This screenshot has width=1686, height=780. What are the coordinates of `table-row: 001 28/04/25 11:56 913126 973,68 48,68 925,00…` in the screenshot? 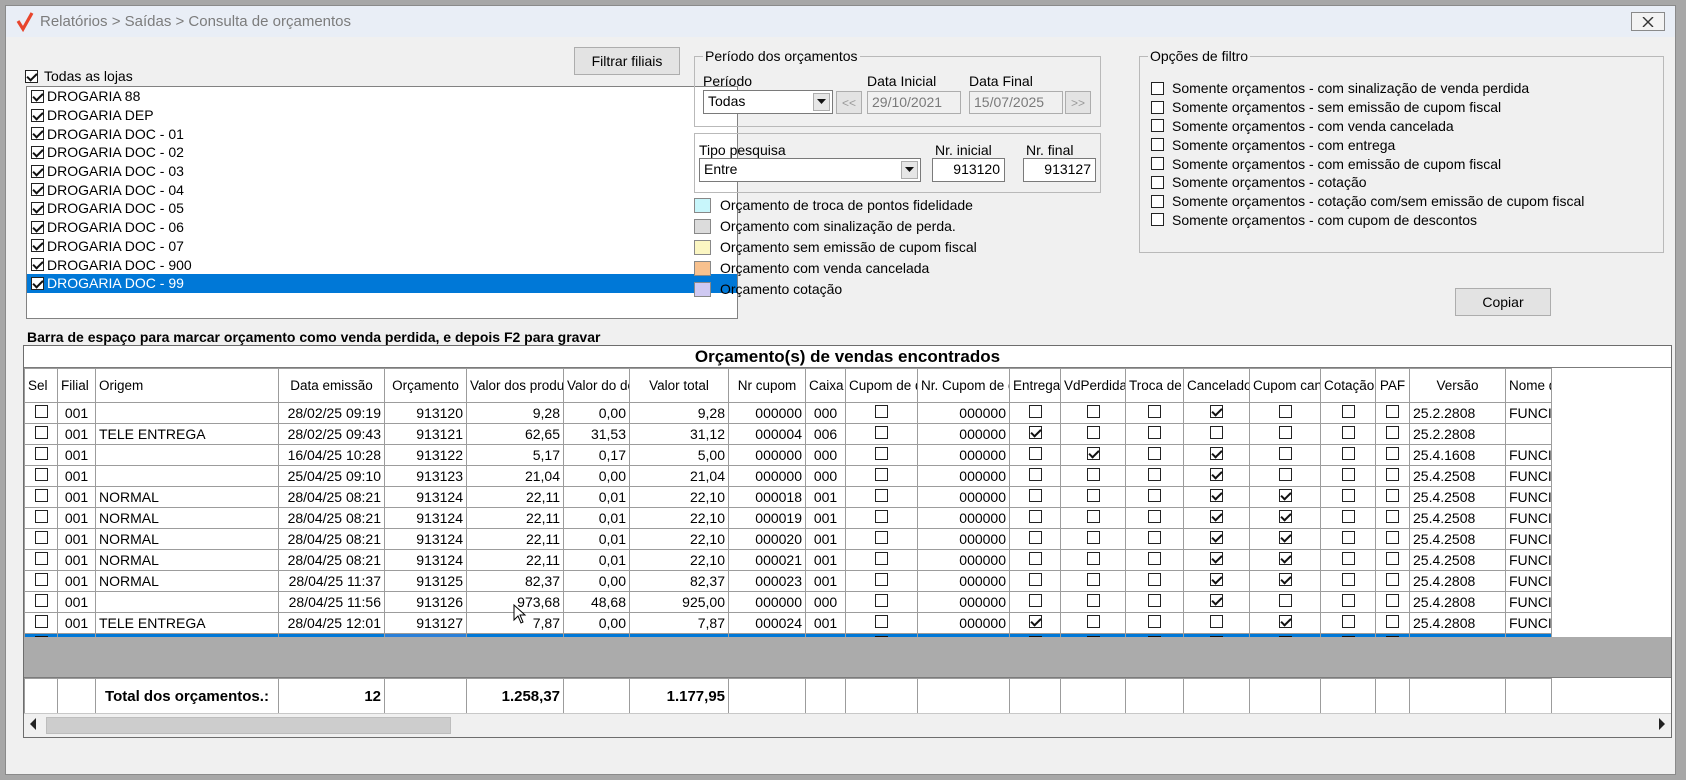 It's located at (788, 602).